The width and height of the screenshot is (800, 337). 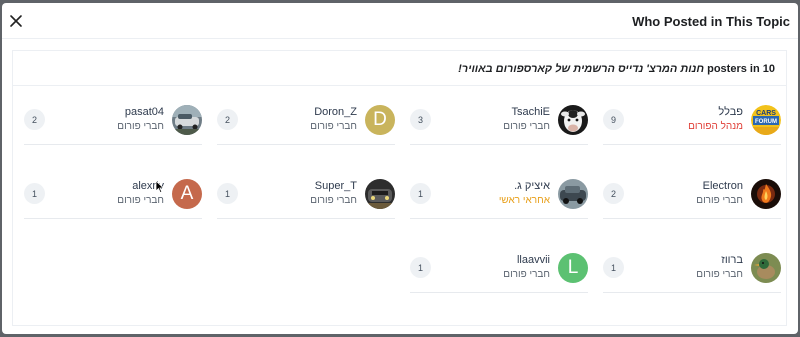 What do you see at coordinates (533, 260) in the screenshot?
I see `poster-name: llaavvii` at bounding box center [533, 260].